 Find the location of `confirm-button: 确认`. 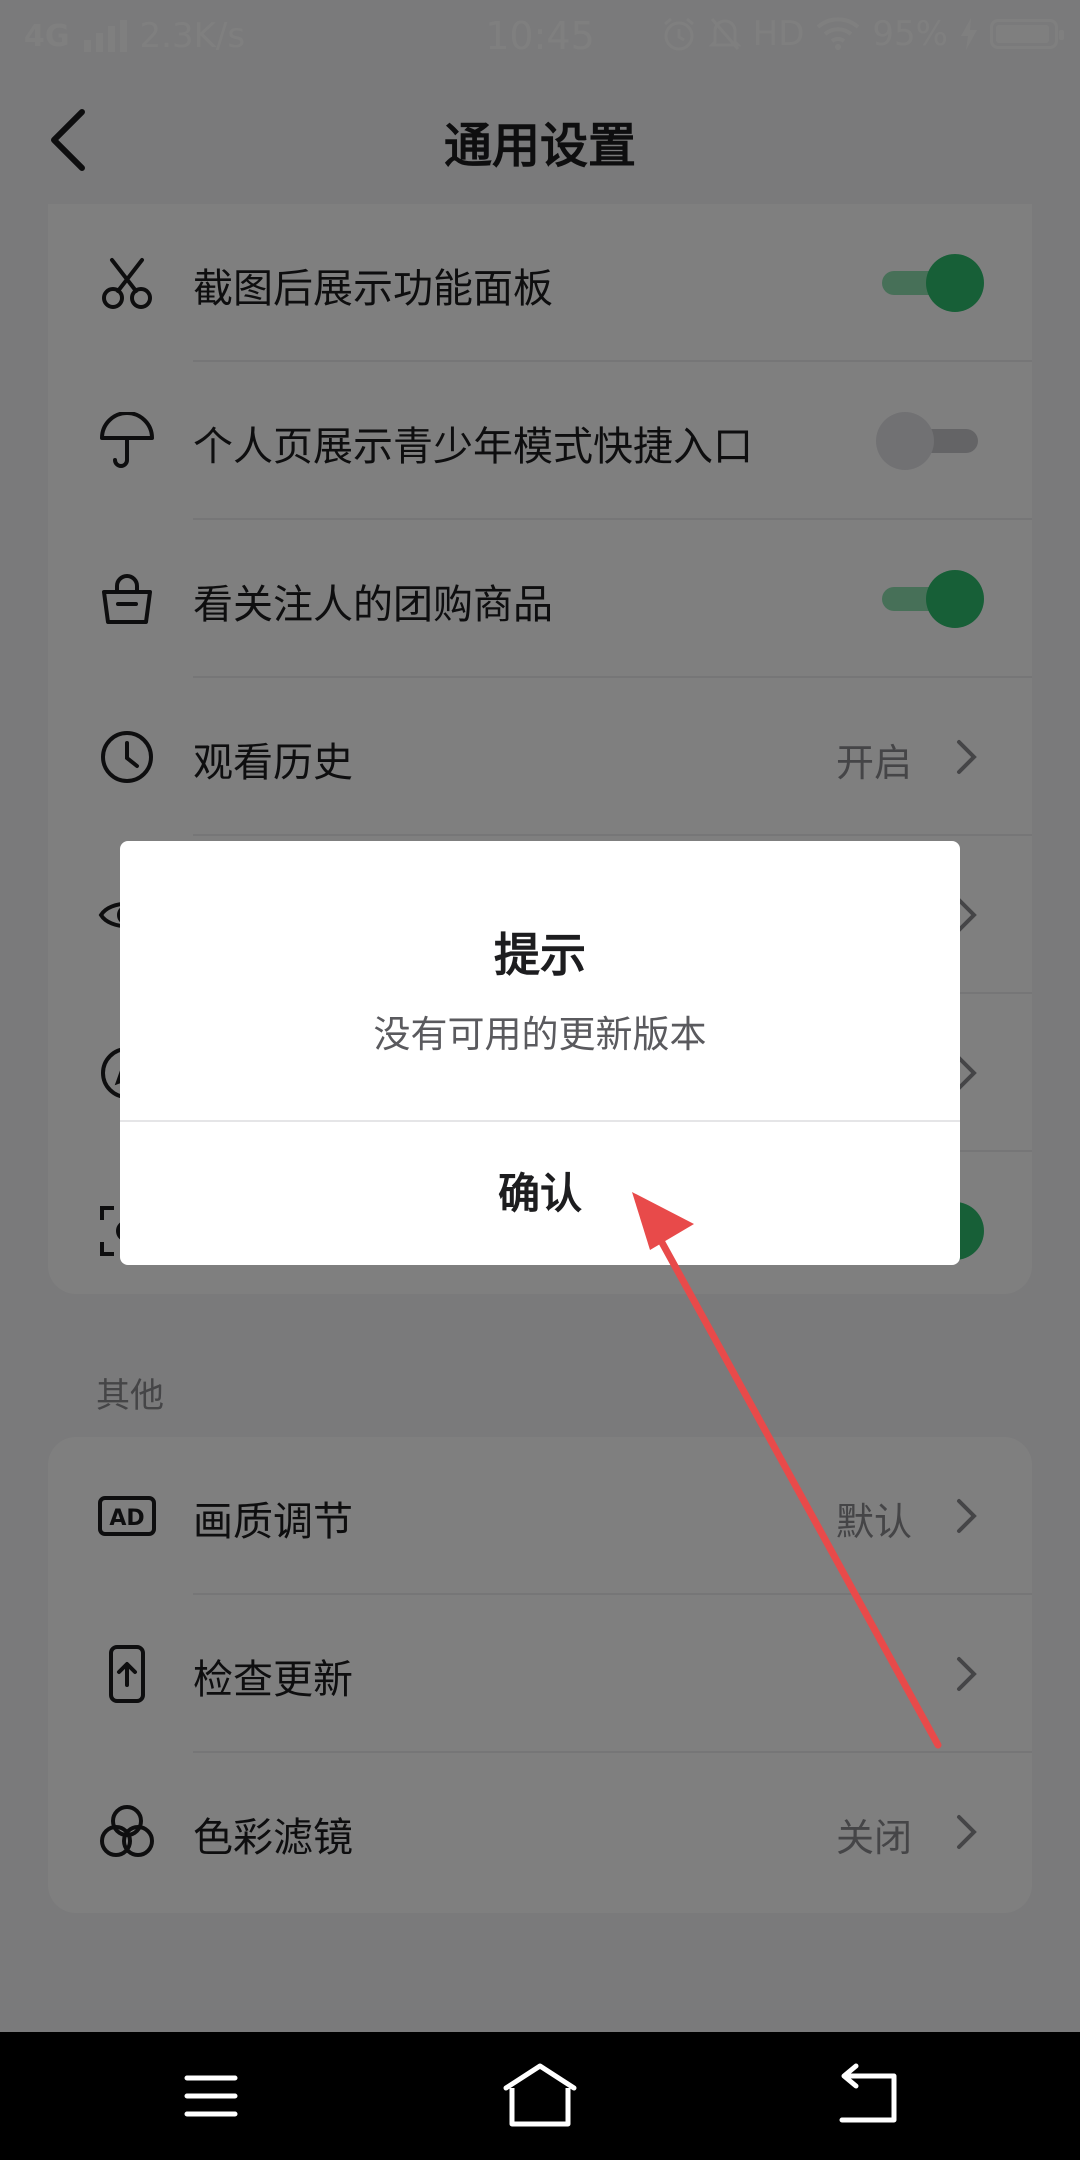

confirm-button: 确认 is located at coordinates (540, 1193).